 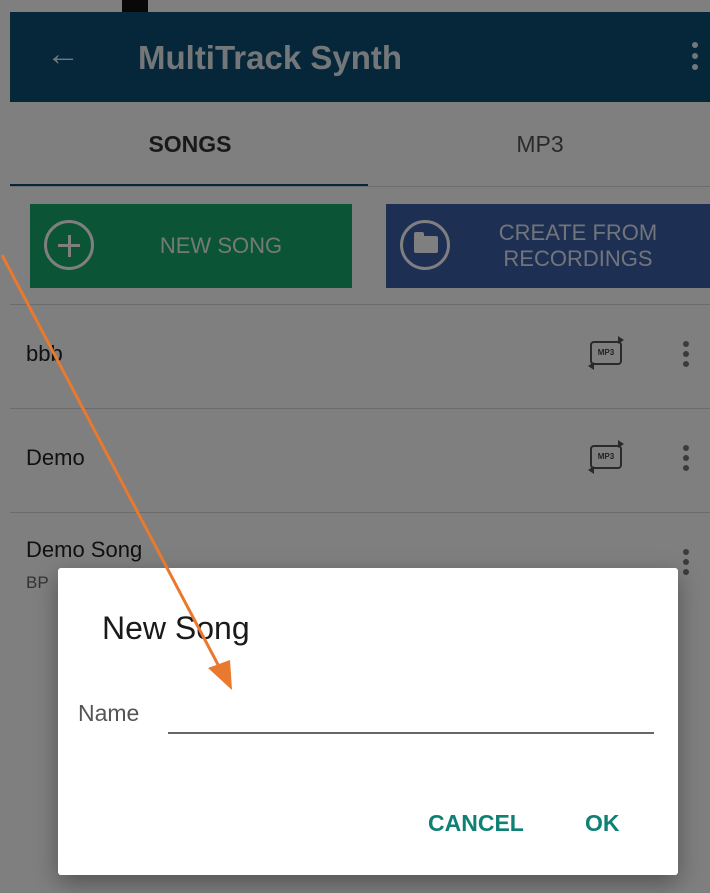 What do you see at coordinates (411, 714) in the screenshot?
I see `song-name-input` at bounding box center [411, 714].